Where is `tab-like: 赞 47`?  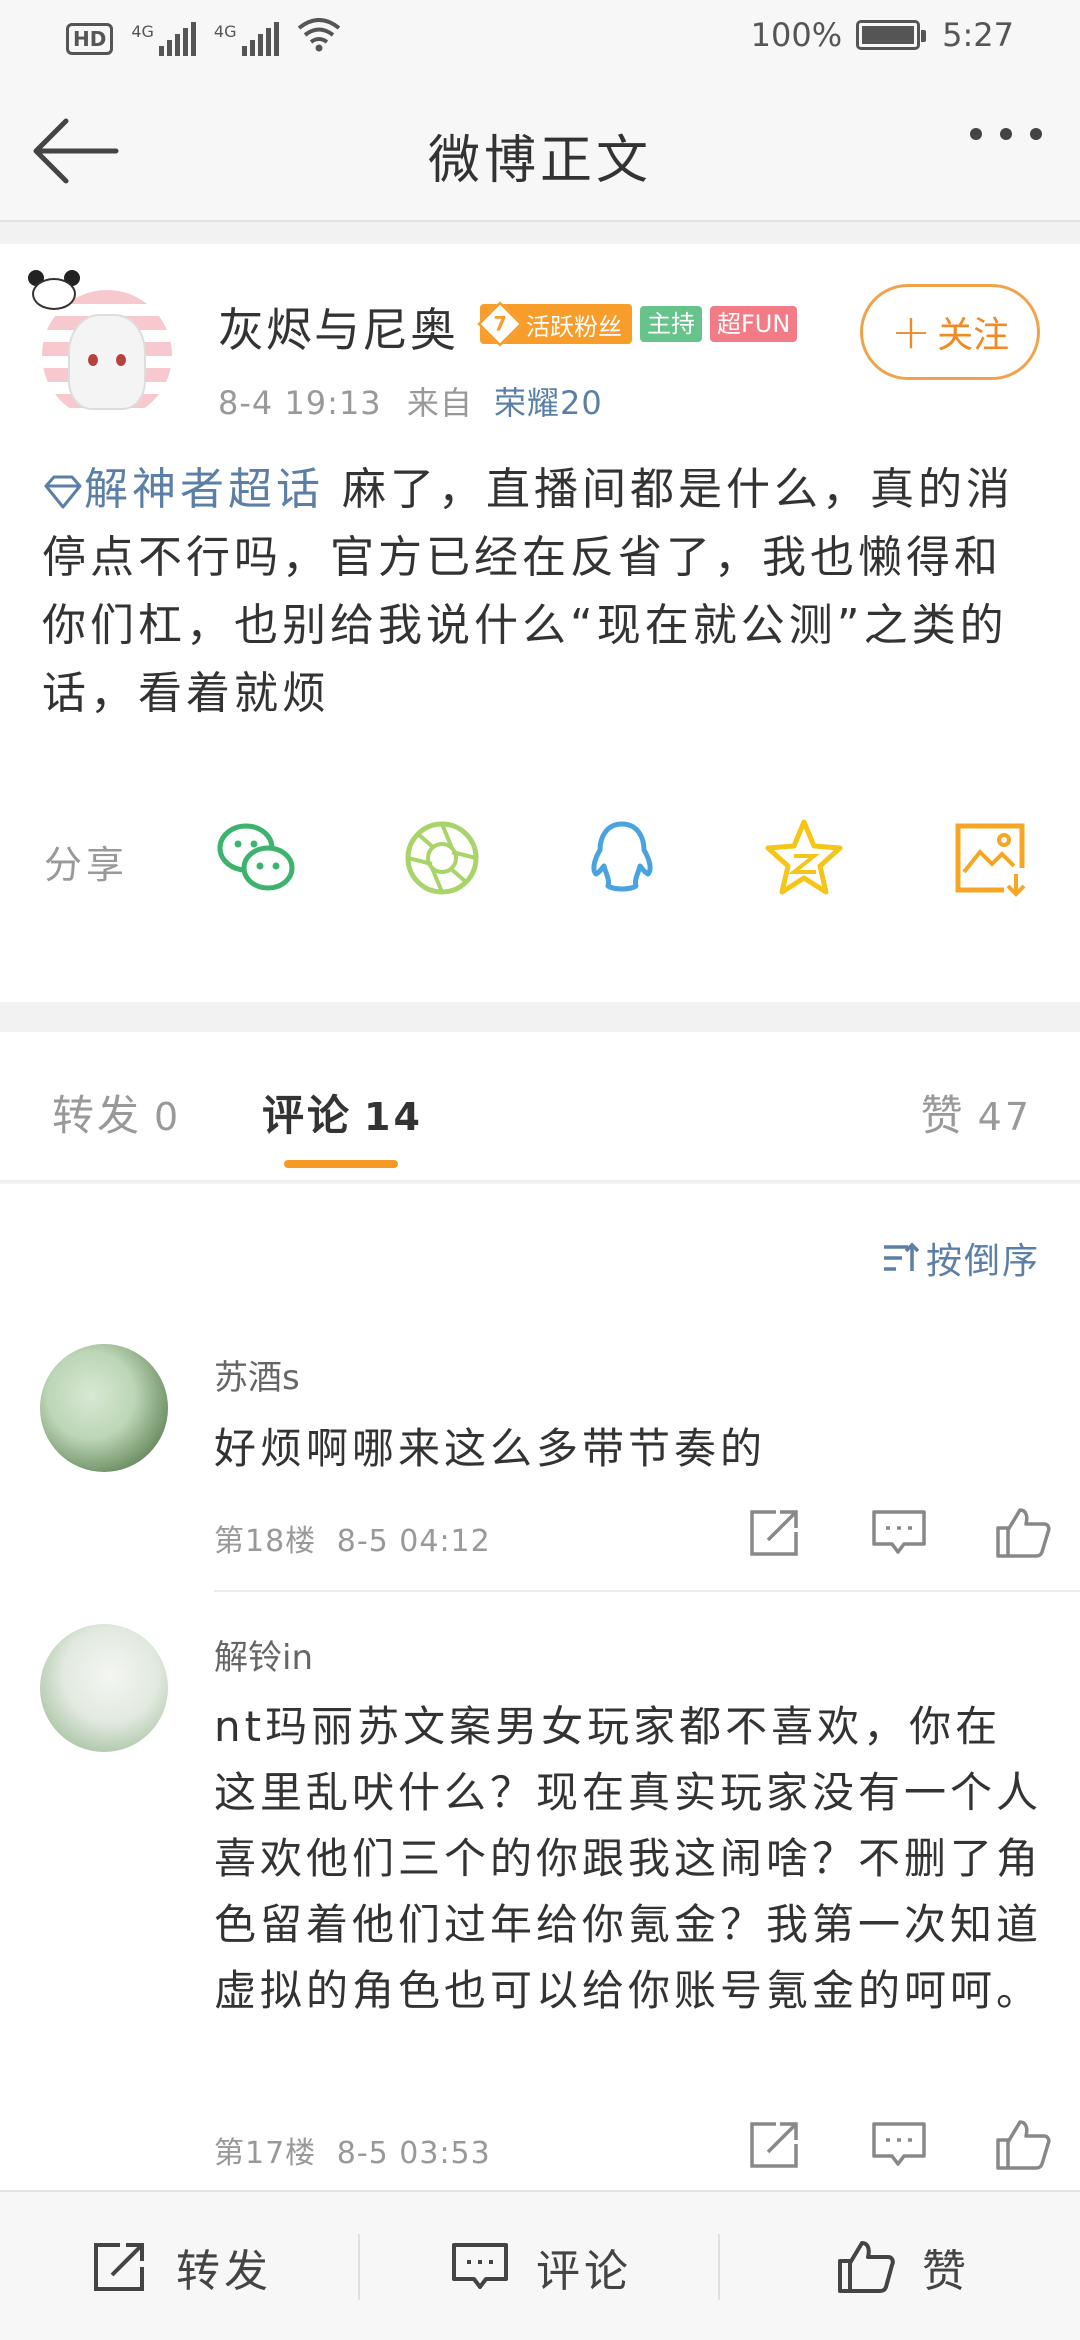 tab-like: 赞 47 is located at coordinates (976, 1112).